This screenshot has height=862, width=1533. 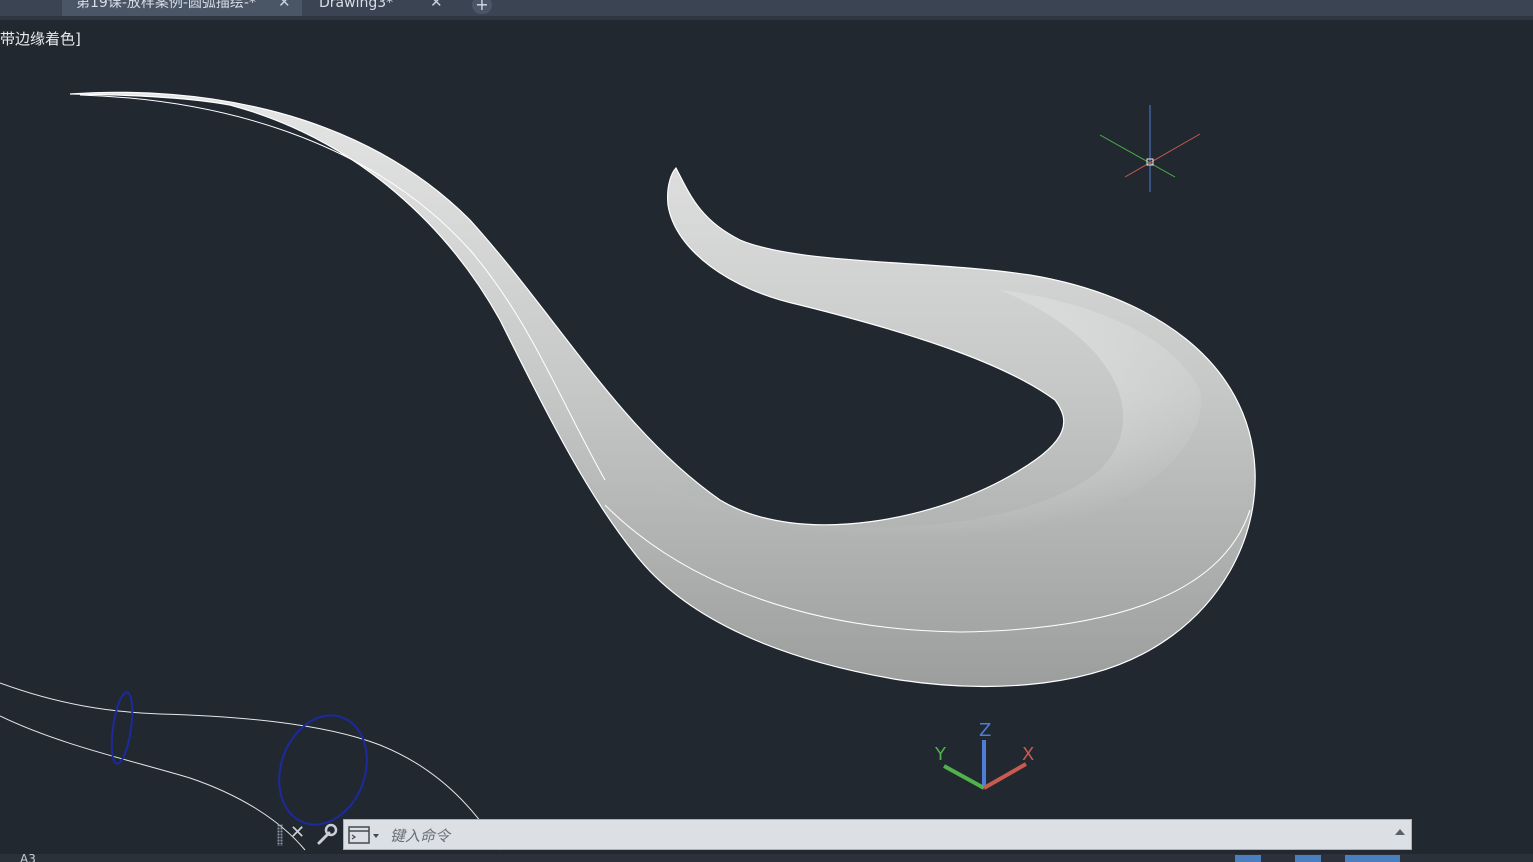 I want to click on command-input, so click(x=865, y=836).